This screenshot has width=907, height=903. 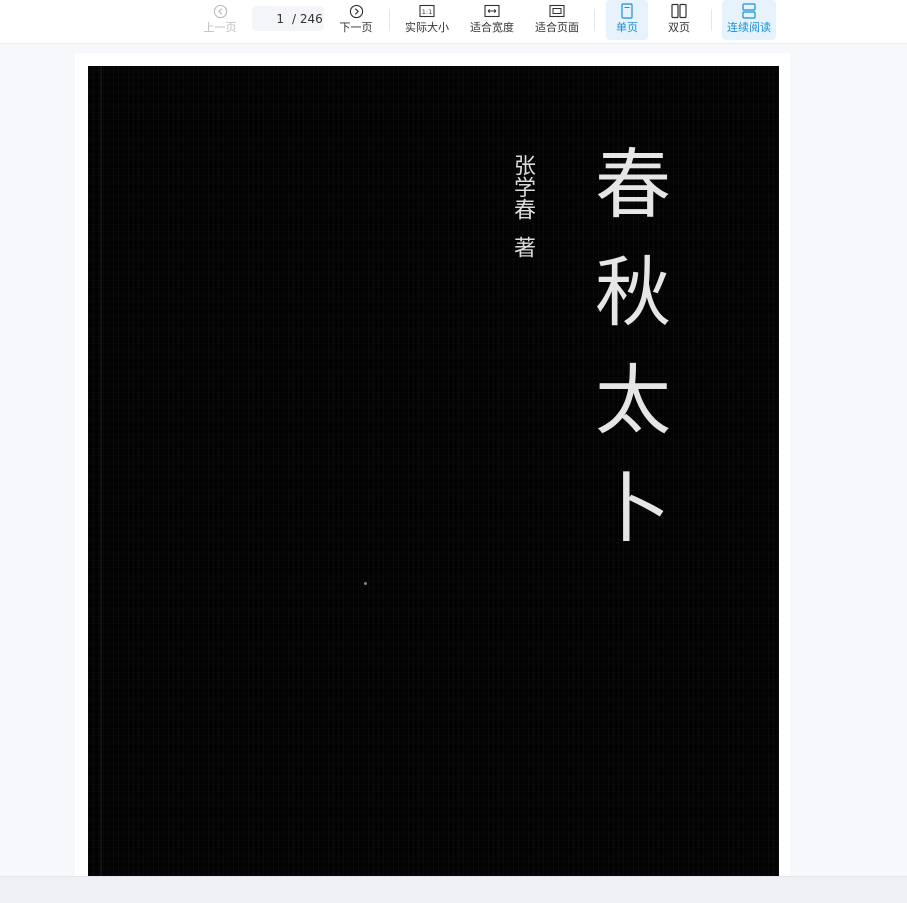 I want to click on next-page-label: 下一页, so click(x=356, y=27).